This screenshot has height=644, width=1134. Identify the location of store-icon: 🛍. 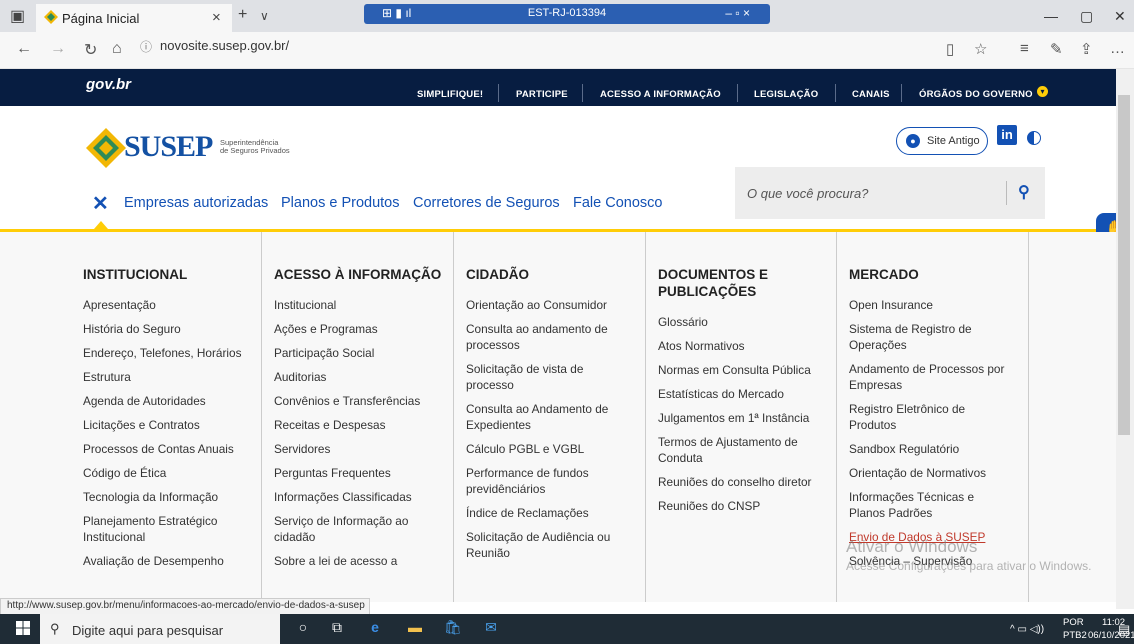
(453, 629).